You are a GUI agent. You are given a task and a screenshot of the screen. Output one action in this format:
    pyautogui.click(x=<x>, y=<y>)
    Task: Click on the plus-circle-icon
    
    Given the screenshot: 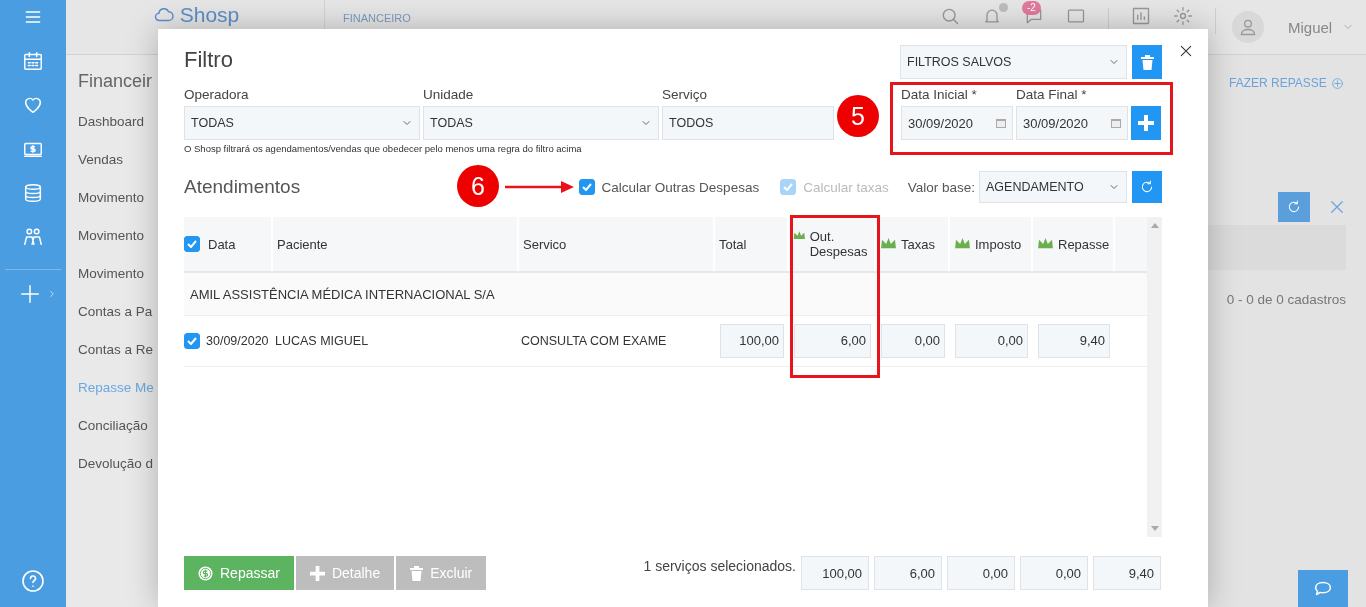 What is the action you would take?
    pyautogui.click(x=1337, y=83)
    